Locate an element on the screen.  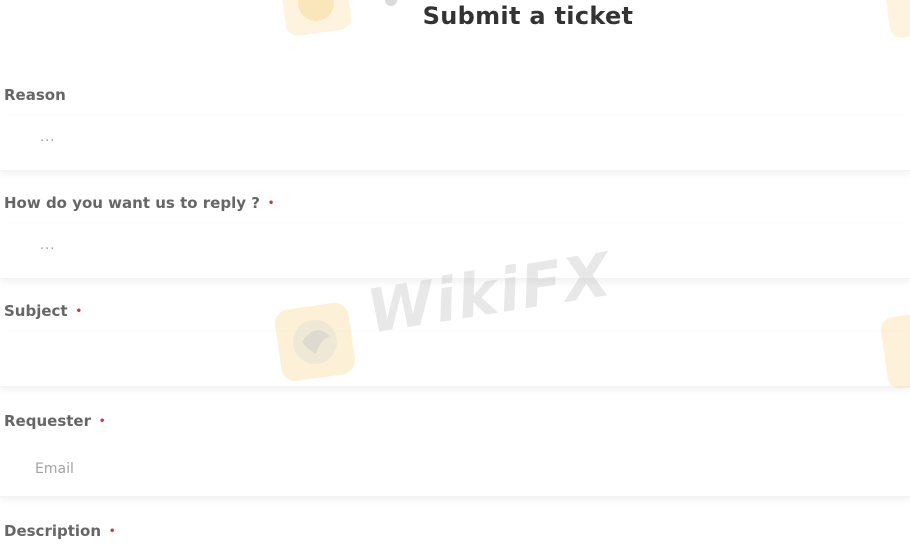
requester-email-input is located at coordinates (455, 469).